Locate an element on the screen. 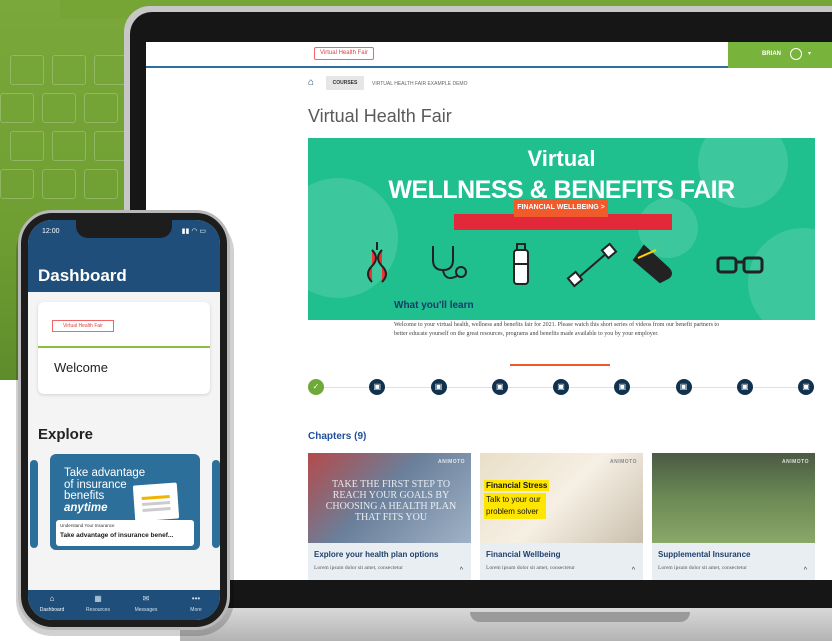 The width and height of the screenshot is (832, 641). breadcrumb-courses: COURSES is located at coordinates (345, 83).